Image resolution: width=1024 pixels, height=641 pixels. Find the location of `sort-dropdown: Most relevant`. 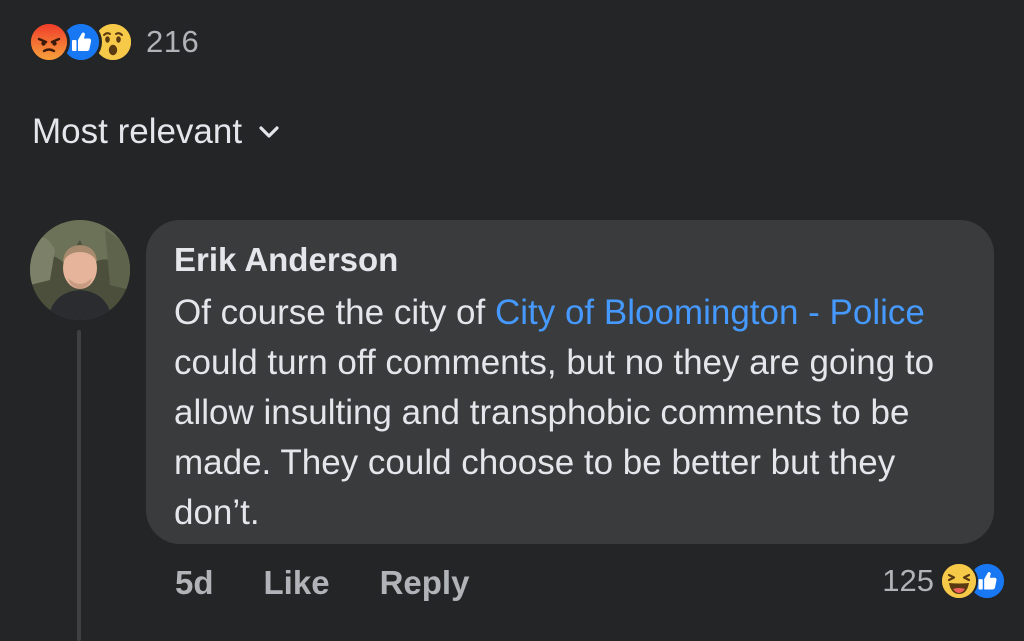

sort-dropdown: Most relevant is located at coordinates (156, 132).